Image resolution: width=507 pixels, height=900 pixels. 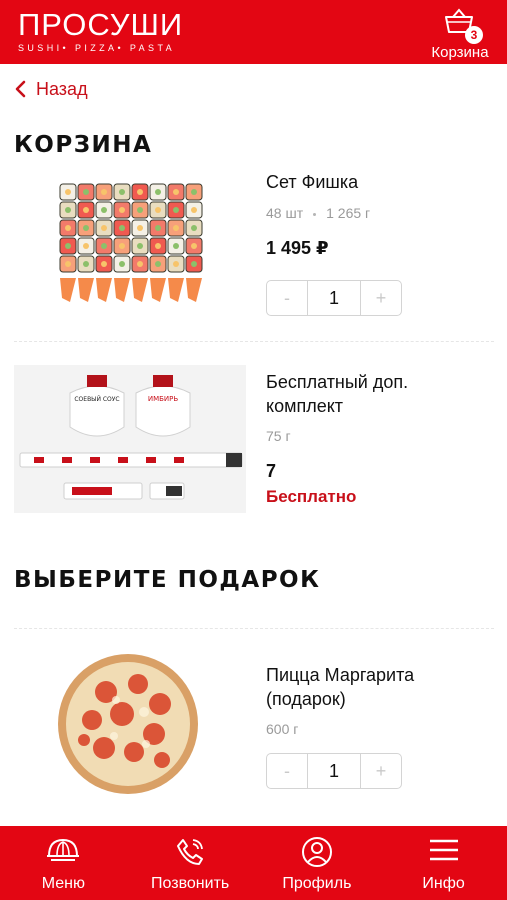 What do you see at coordinates (63, 863) in the screenshot?
I see `nav-item-menu: Меню` at bounding box center [63, 863].